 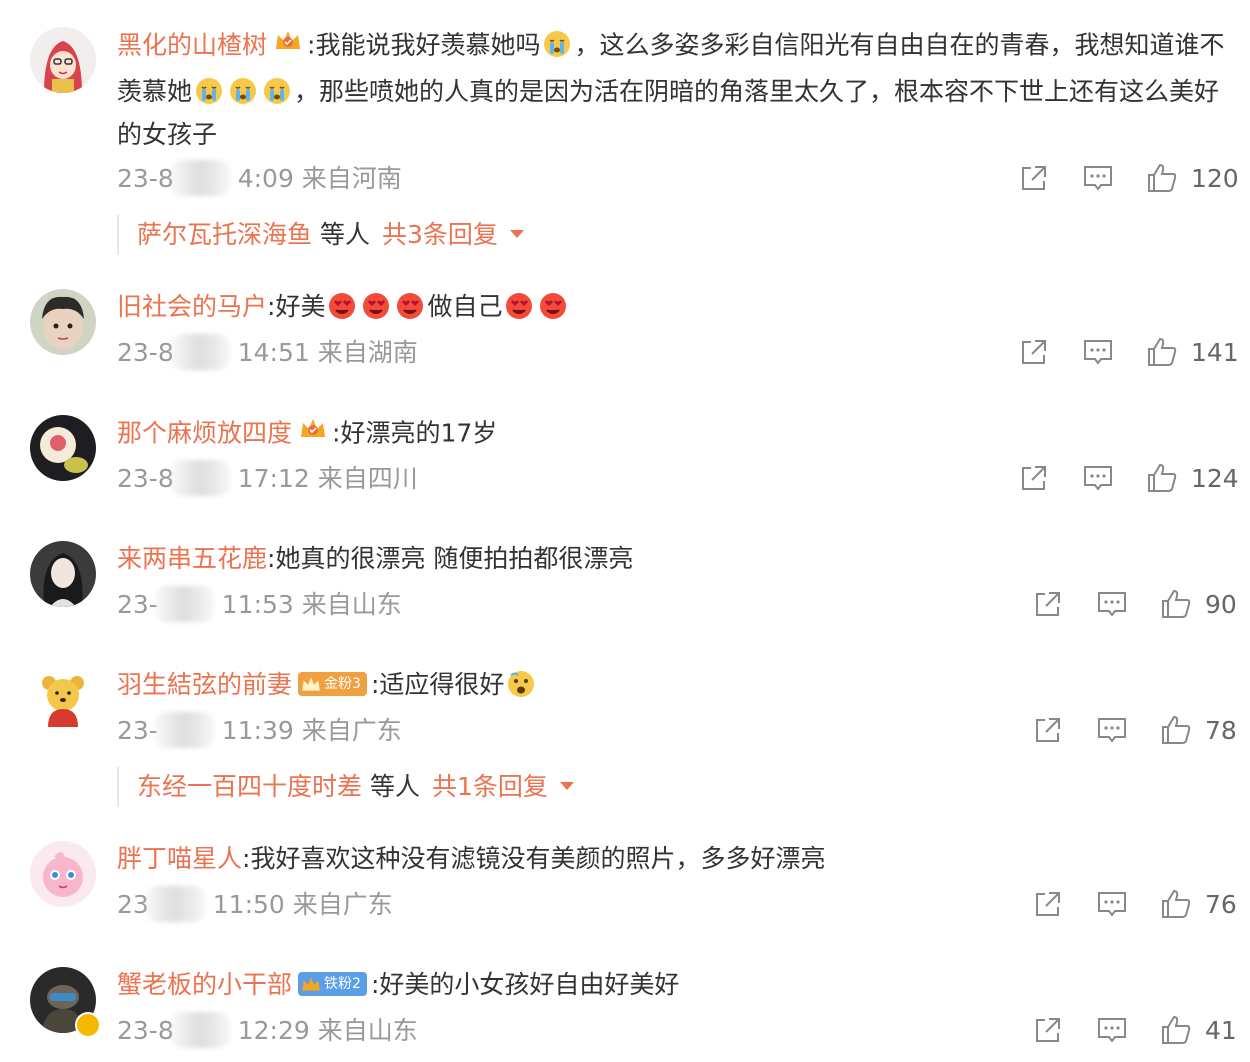 I want to click on comment-meta: 23-8 14:51 来自湖南, so click(x=267, y=352).